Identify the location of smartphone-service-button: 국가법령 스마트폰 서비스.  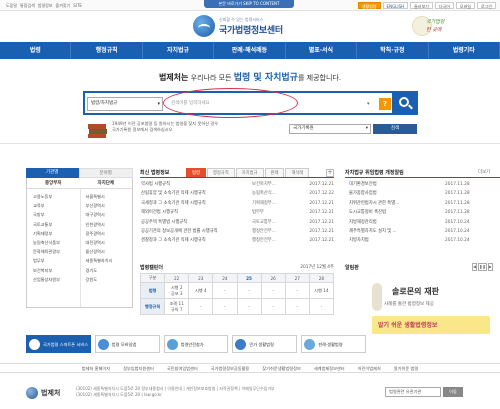
(58, 344).